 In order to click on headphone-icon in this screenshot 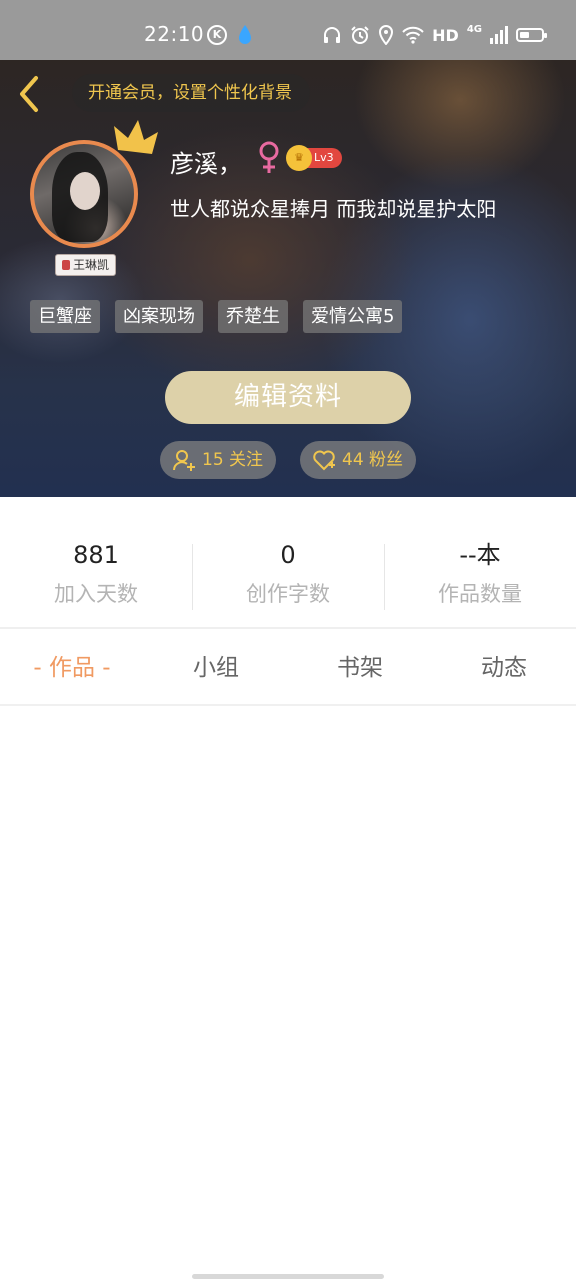, I will do `click(332, 35)`.